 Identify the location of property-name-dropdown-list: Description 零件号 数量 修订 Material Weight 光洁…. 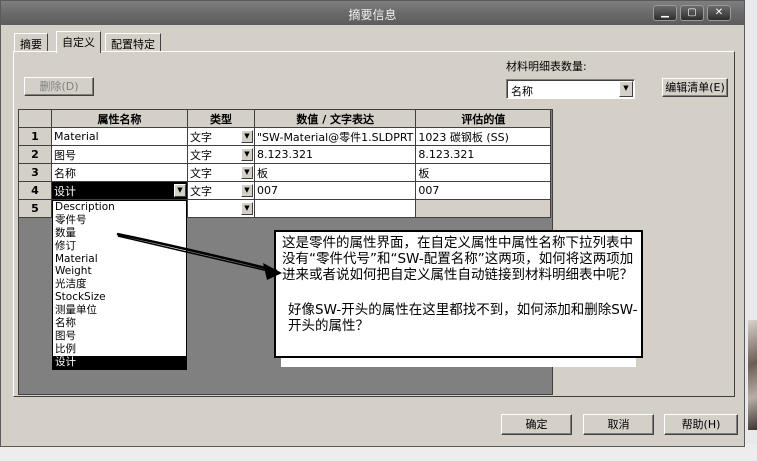
(119, 285).